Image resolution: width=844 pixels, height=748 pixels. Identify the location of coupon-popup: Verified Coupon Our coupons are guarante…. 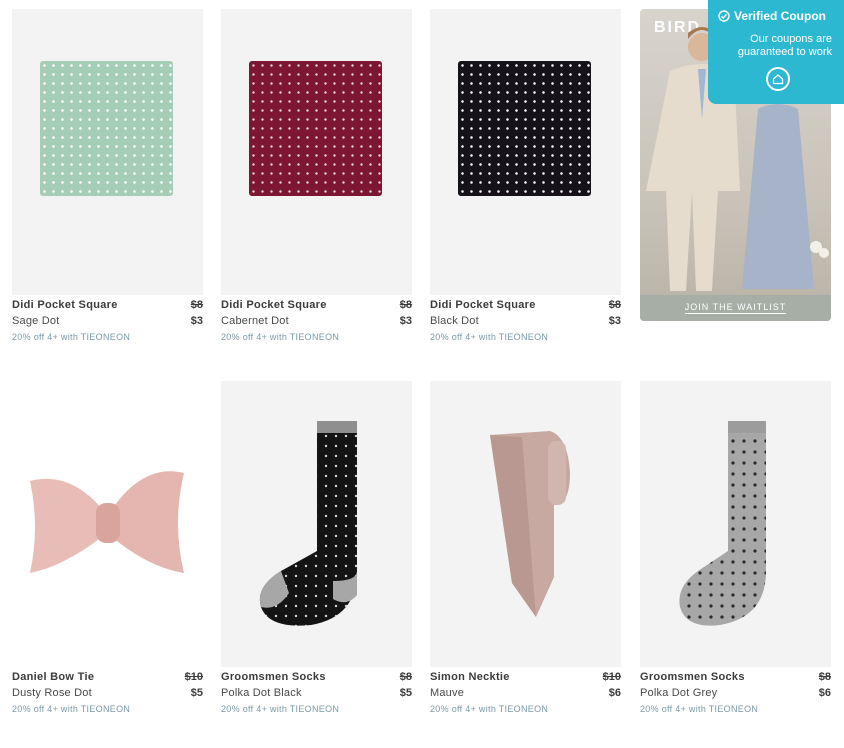
(776, 52).